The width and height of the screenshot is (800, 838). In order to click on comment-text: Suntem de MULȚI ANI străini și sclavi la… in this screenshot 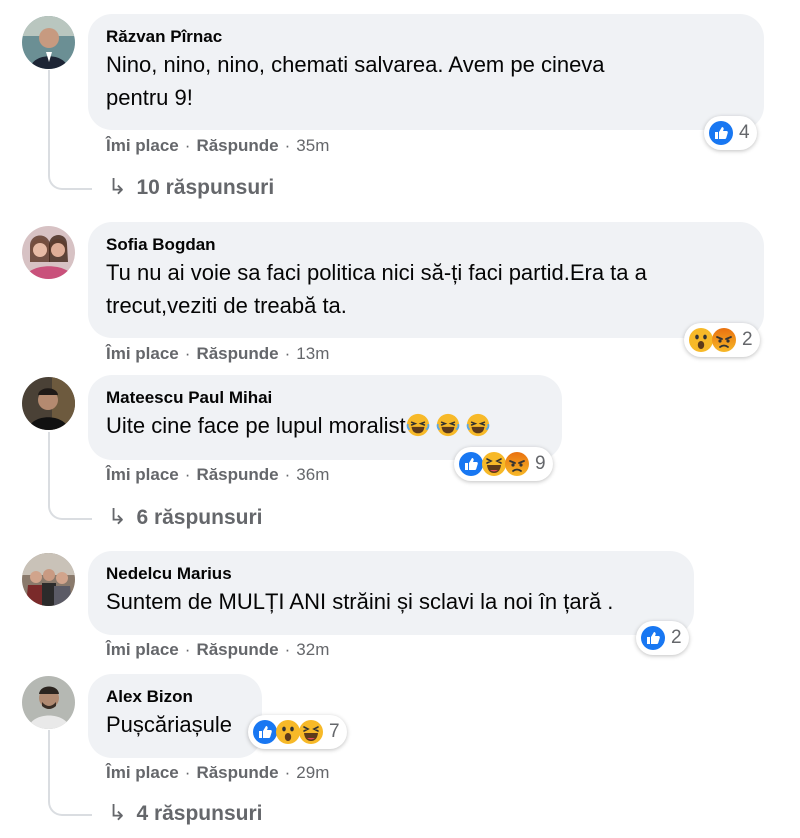, I will do `click(360, 601)`.